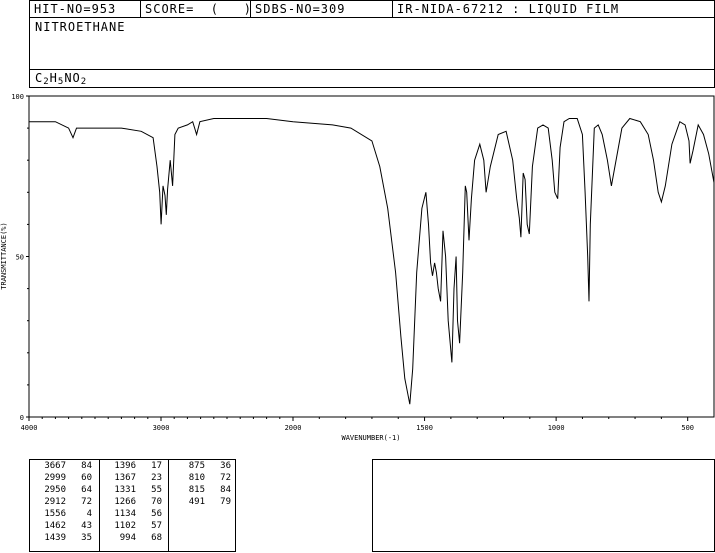 Image resolution: width=715 pixels, height=553 pixels. What do you see at coordinates (29, 428) in the screenshot?
I see `x-tick-label: 4000` at bounding box center [29, 428].